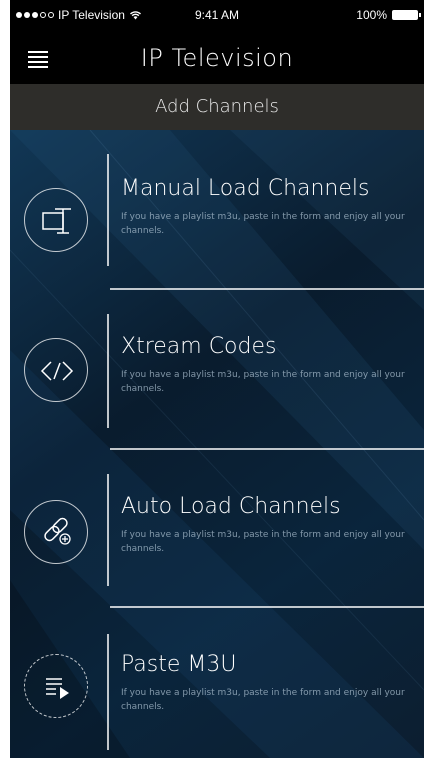  Describe the element at coordinates (217, 18) in the screenshot. I see `status-bar: IP Television 9:41 AM 100%` at that location.